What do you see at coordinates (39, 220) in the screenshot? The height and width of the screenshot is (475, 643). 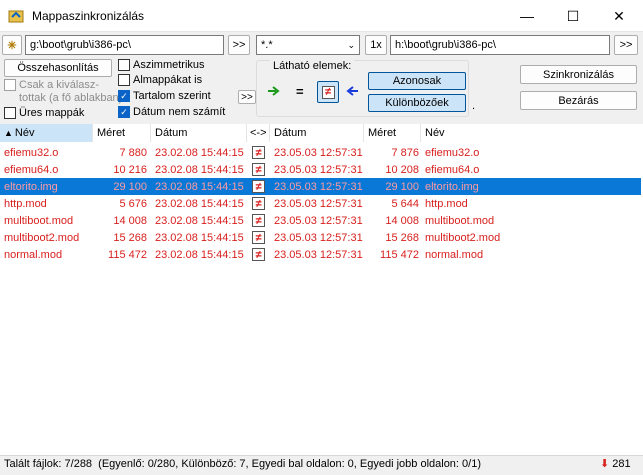 I see `cell-name-l: multiboot.mod` at bounding box center [39, 220].